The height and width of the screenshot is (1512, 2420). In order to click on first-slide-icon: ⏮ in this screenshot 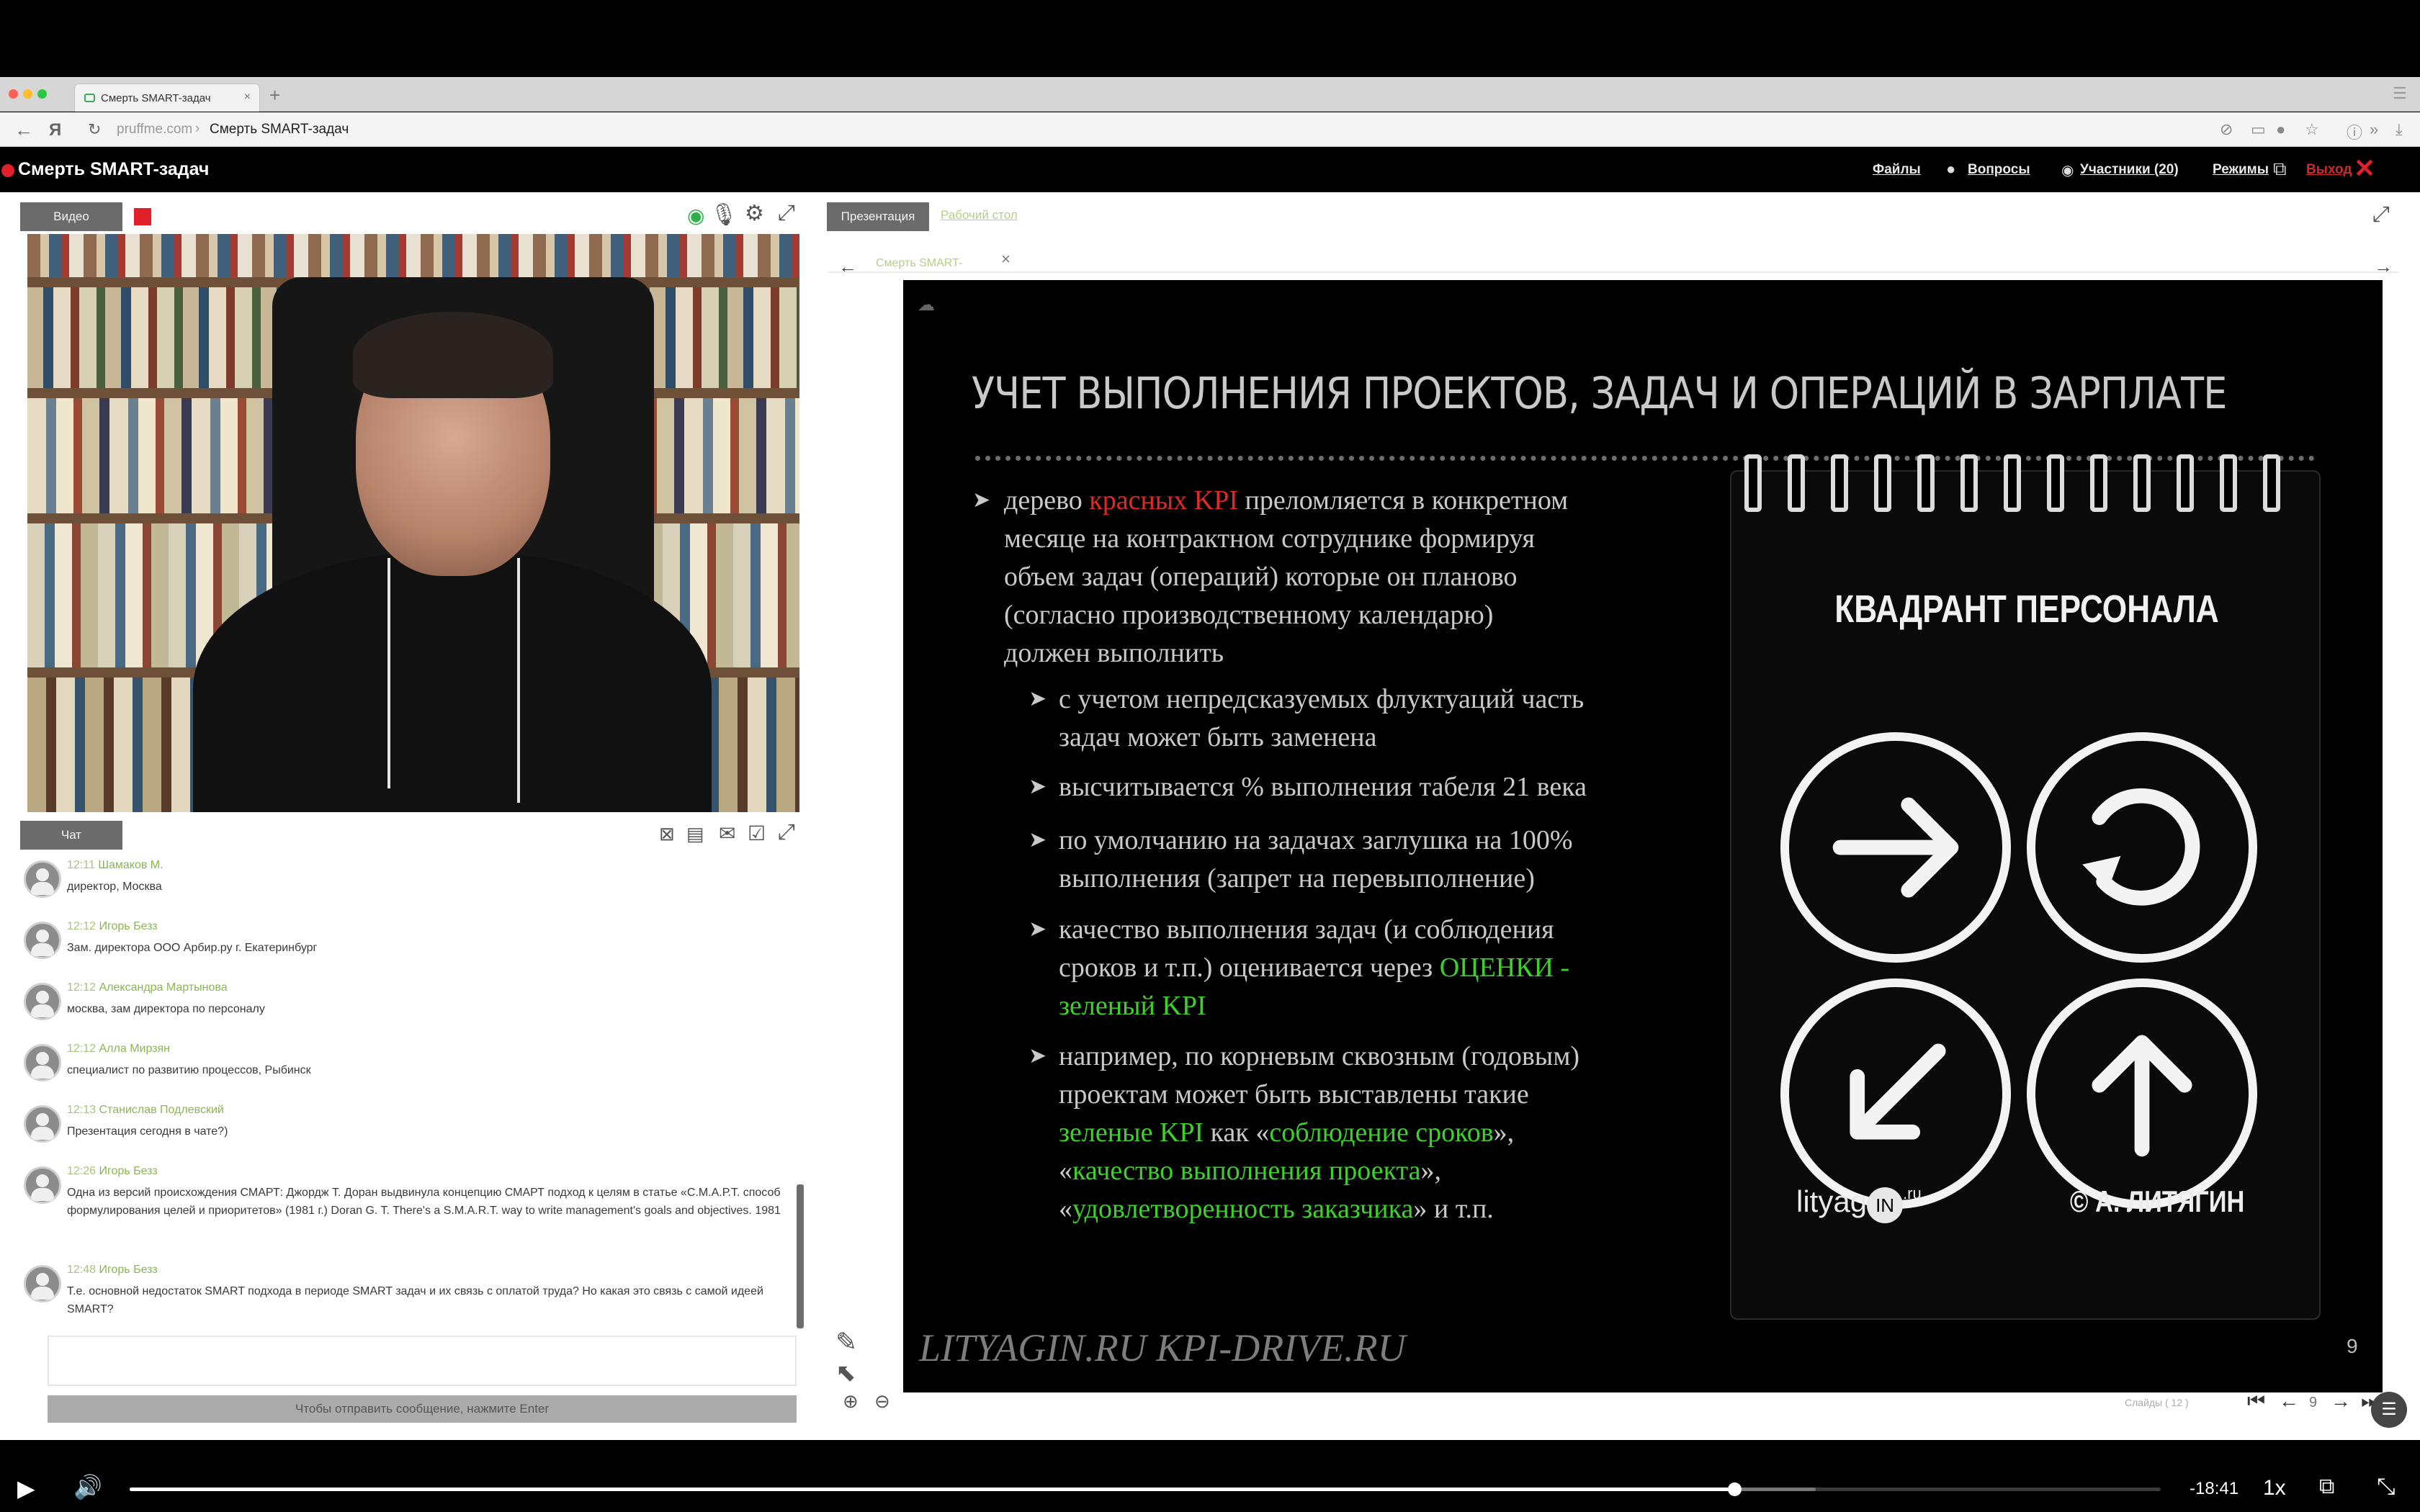, I will do `click(2256, 1401)`.